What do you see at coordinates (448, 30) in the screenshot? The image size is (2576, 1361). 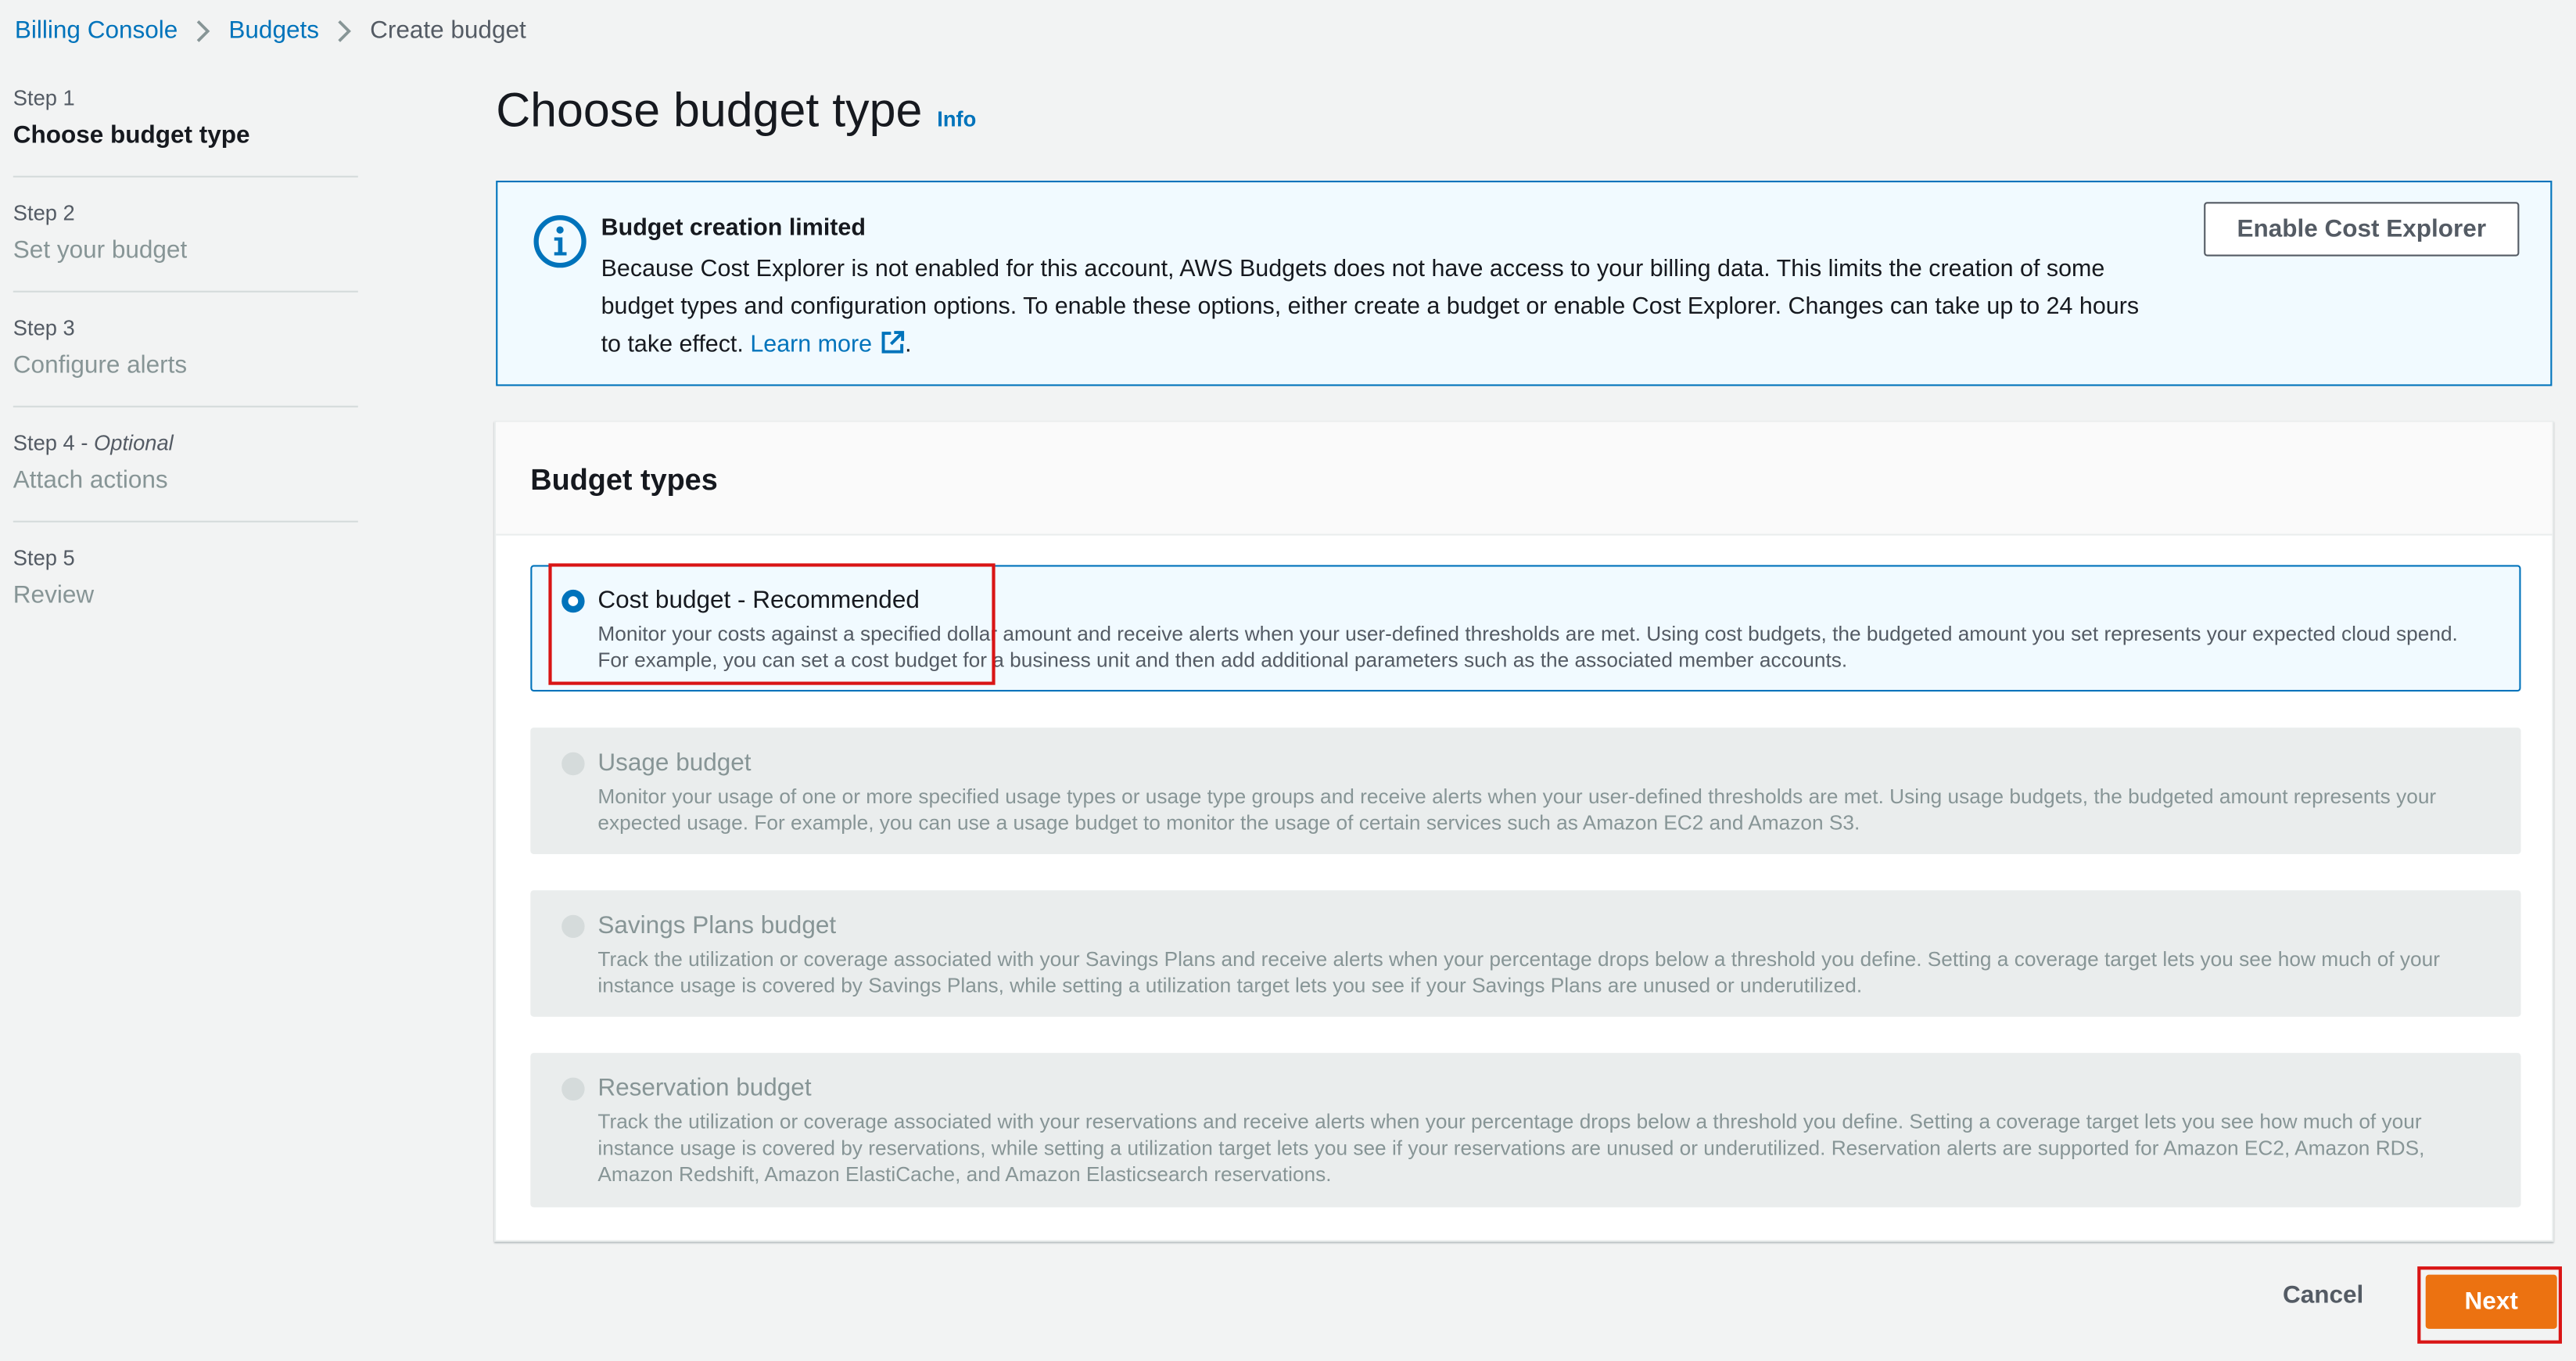 I see `breadcrumb-current: Create budget` at bounding box center [448, 30].